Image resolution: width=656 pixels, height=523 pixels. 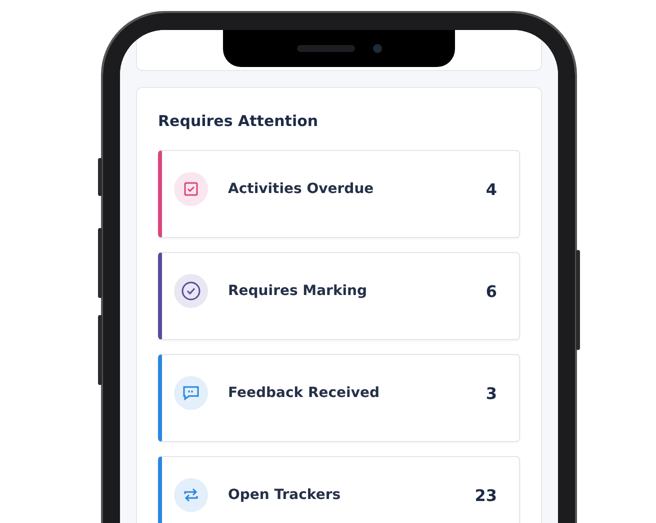 What do you see at coordinates (191, 393) in the screenshot?
I see `chat-bubble-icon` at bounding box center [191, 393].